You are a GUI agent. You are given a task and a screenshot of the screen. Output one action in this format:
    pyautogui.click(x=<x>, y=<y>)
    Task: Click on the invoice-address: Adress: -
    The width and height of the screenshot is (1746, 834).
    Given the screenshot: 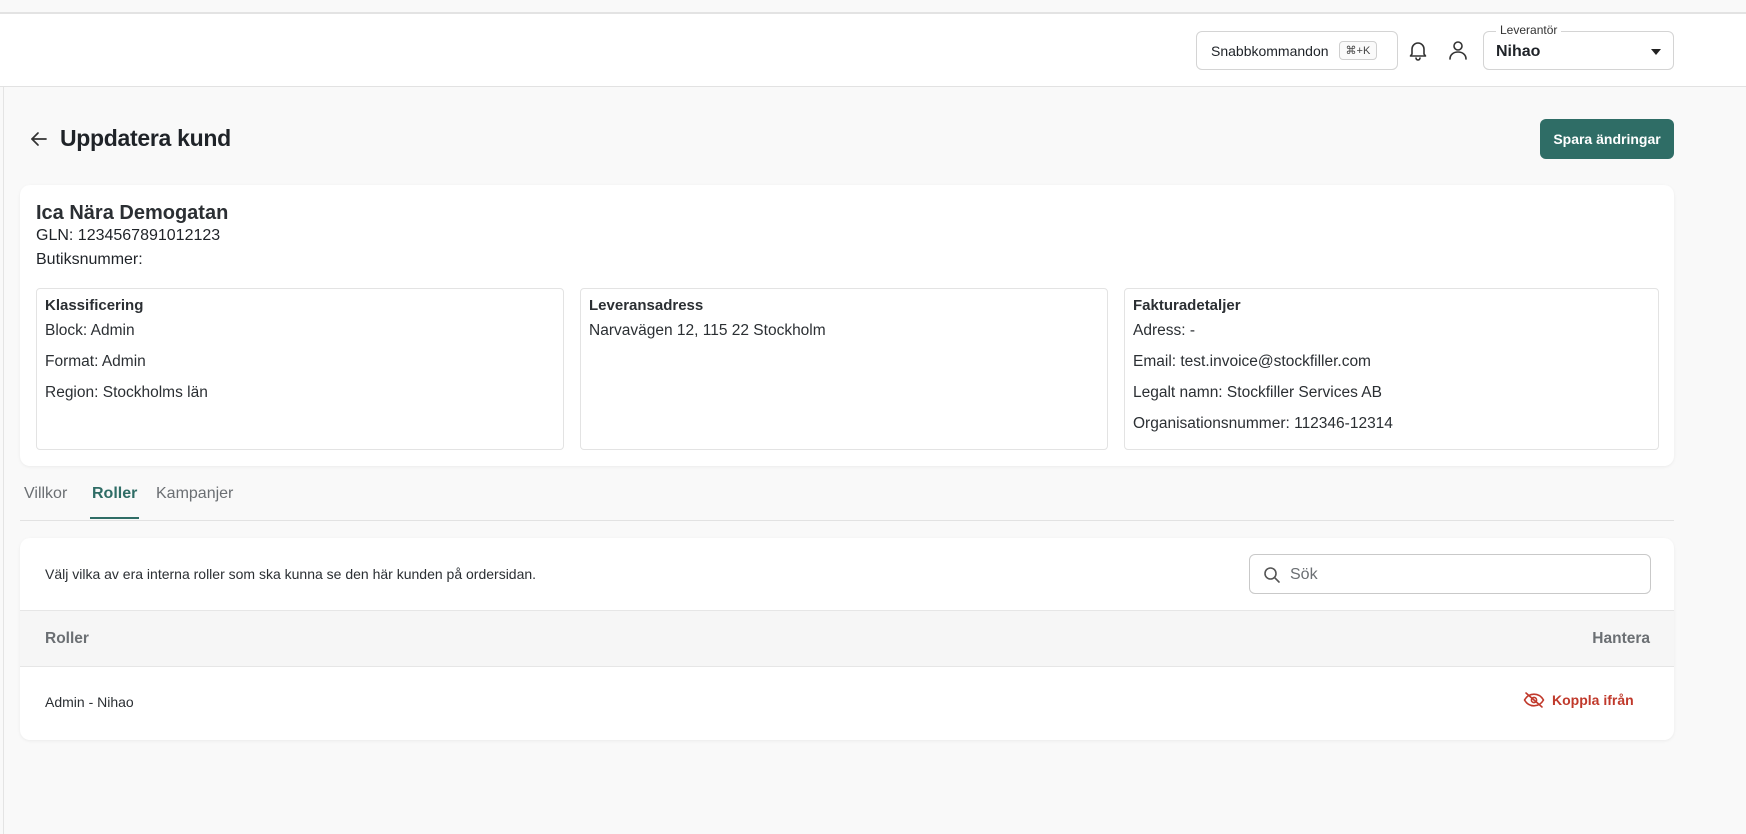 What is the action you would take?
    pyautogui.click(x=1164, y=330)
    